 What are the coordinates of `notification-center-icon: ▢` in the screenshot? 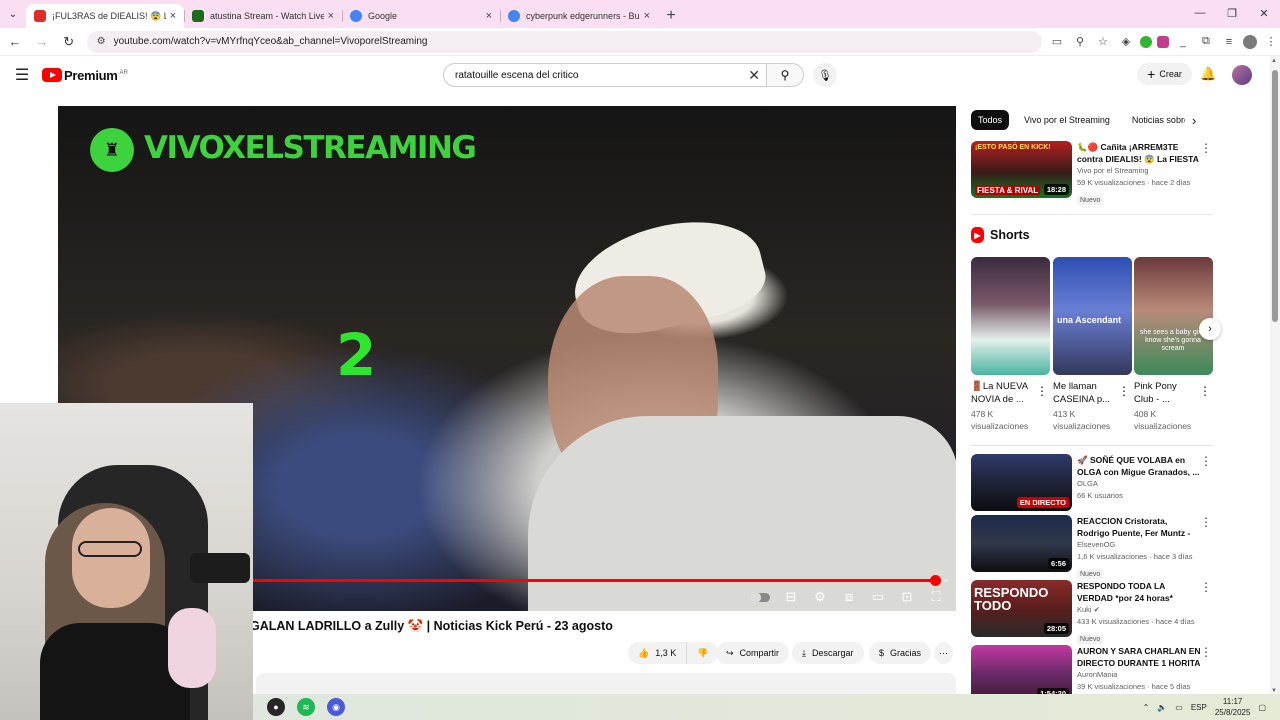 It's located at (1262, 707).